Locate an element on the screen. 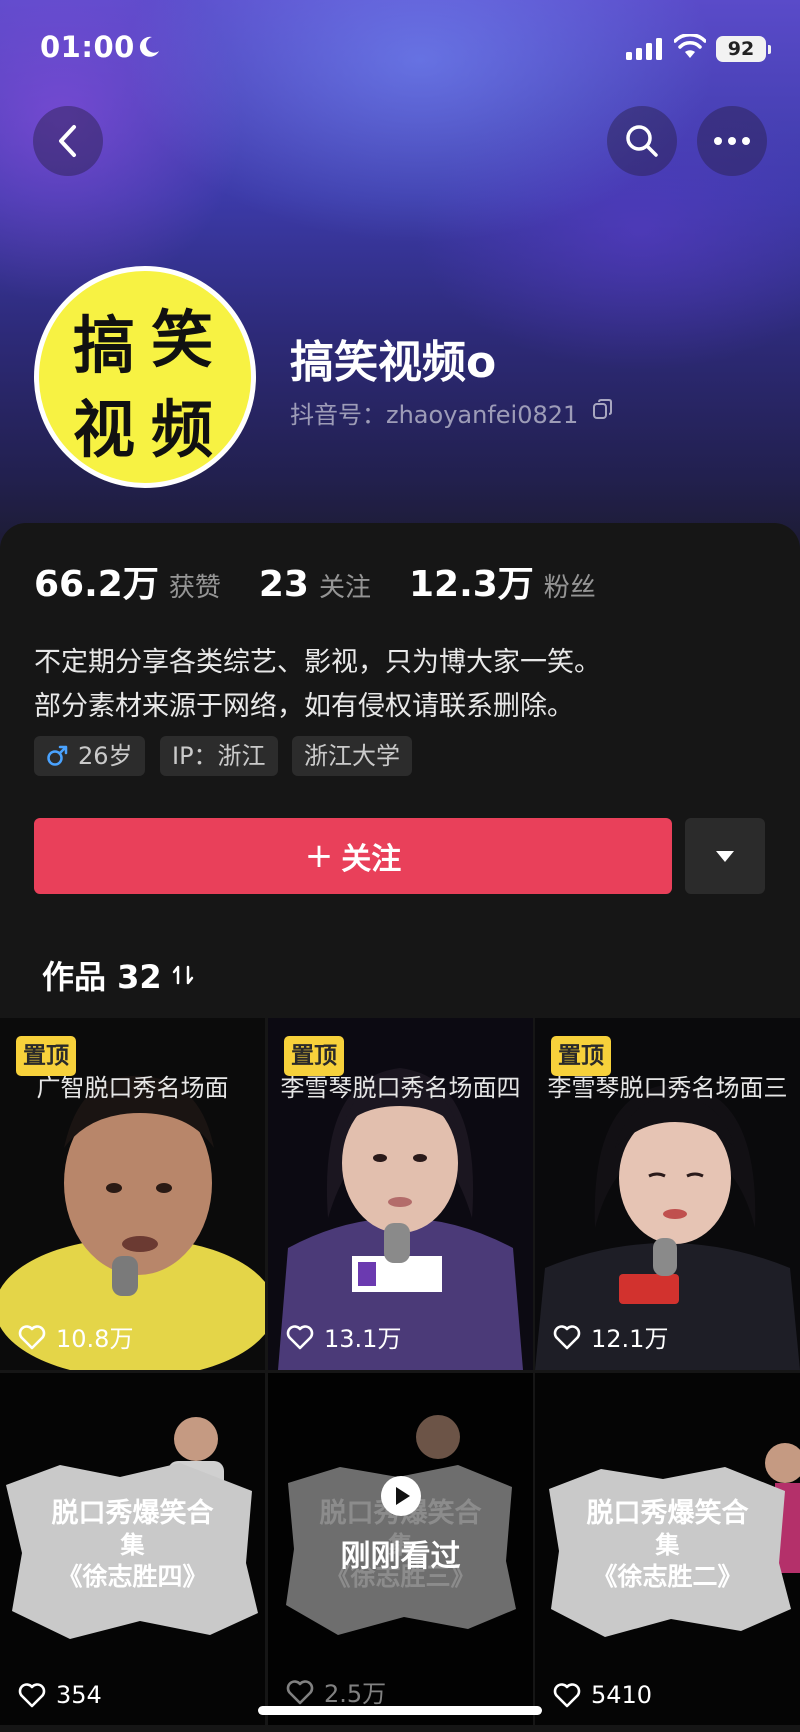  plus-icon: + is located at coordinates (319, 856).